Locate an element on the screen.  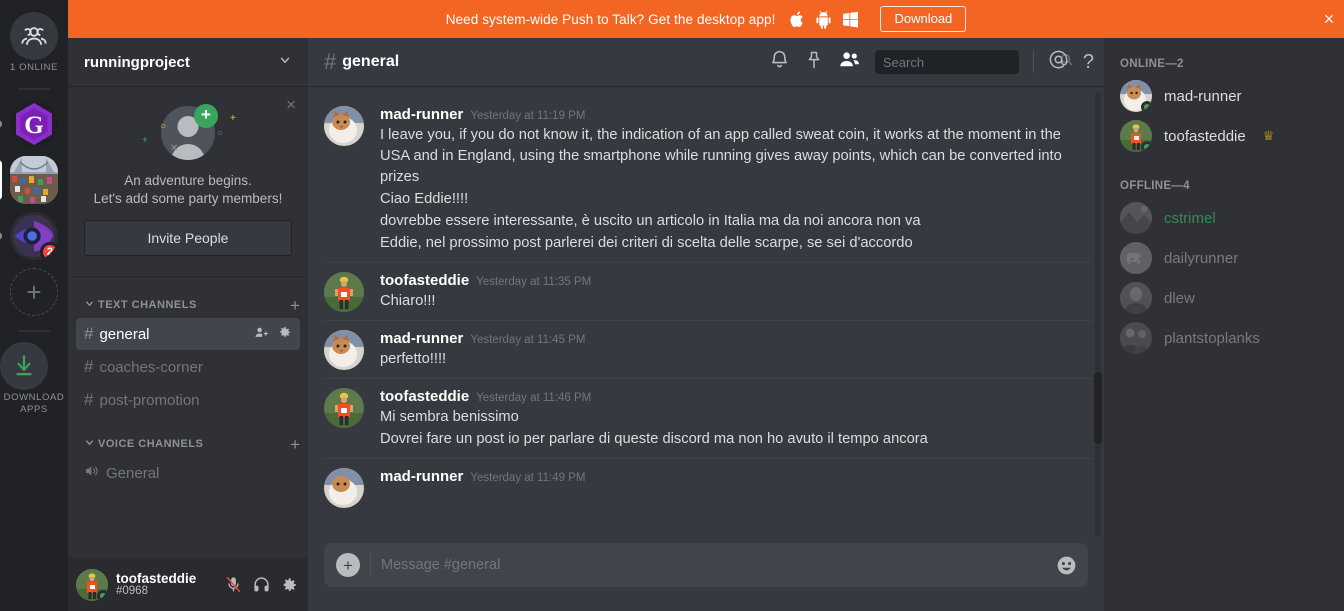
add-server-button: + is located at coordinates (34, 292).